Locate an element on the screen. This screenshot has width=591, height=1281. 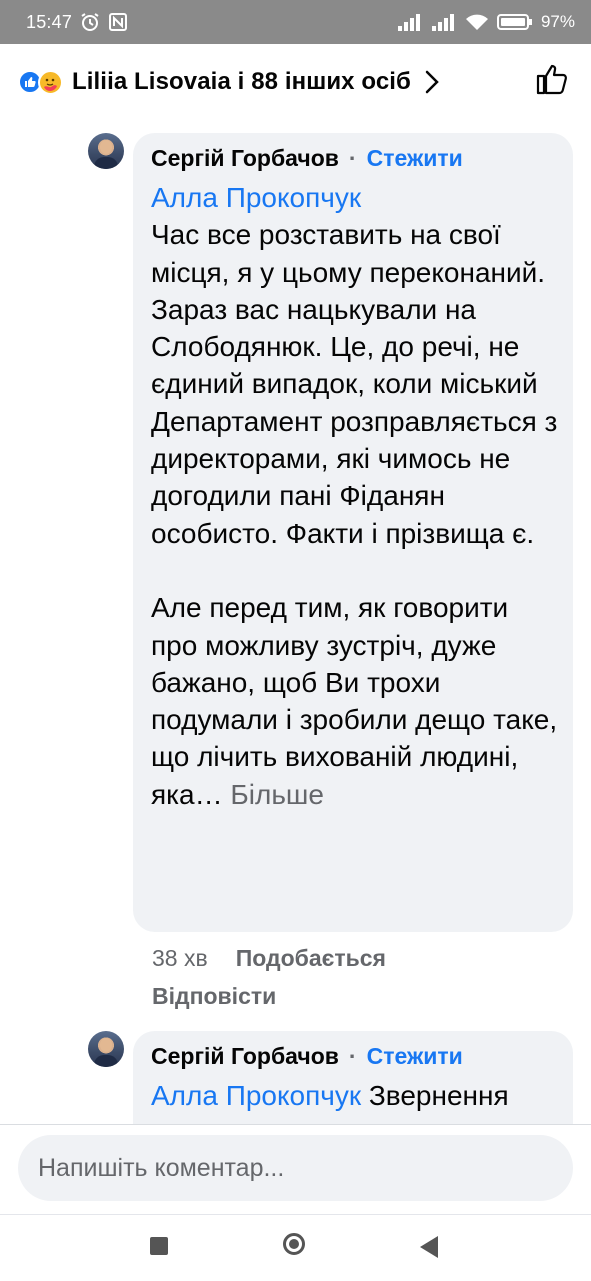
battery-level: 97% is located at coordinates (557, 21).